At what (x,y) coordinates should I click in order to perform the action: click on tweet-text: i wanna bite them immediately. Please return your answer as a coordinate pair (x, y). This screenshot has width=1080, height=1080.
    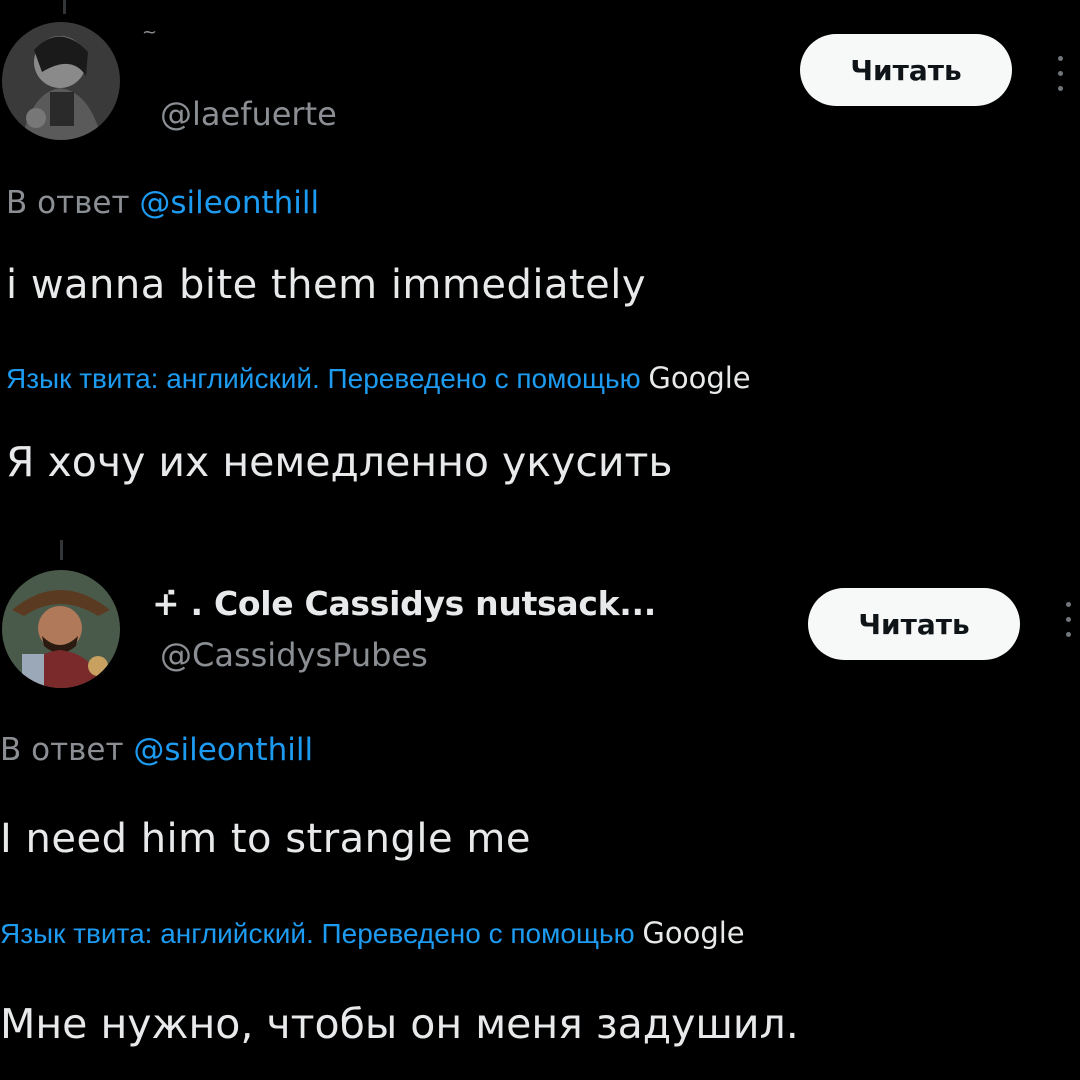
    Looking at the image, I should click on (326, 285).